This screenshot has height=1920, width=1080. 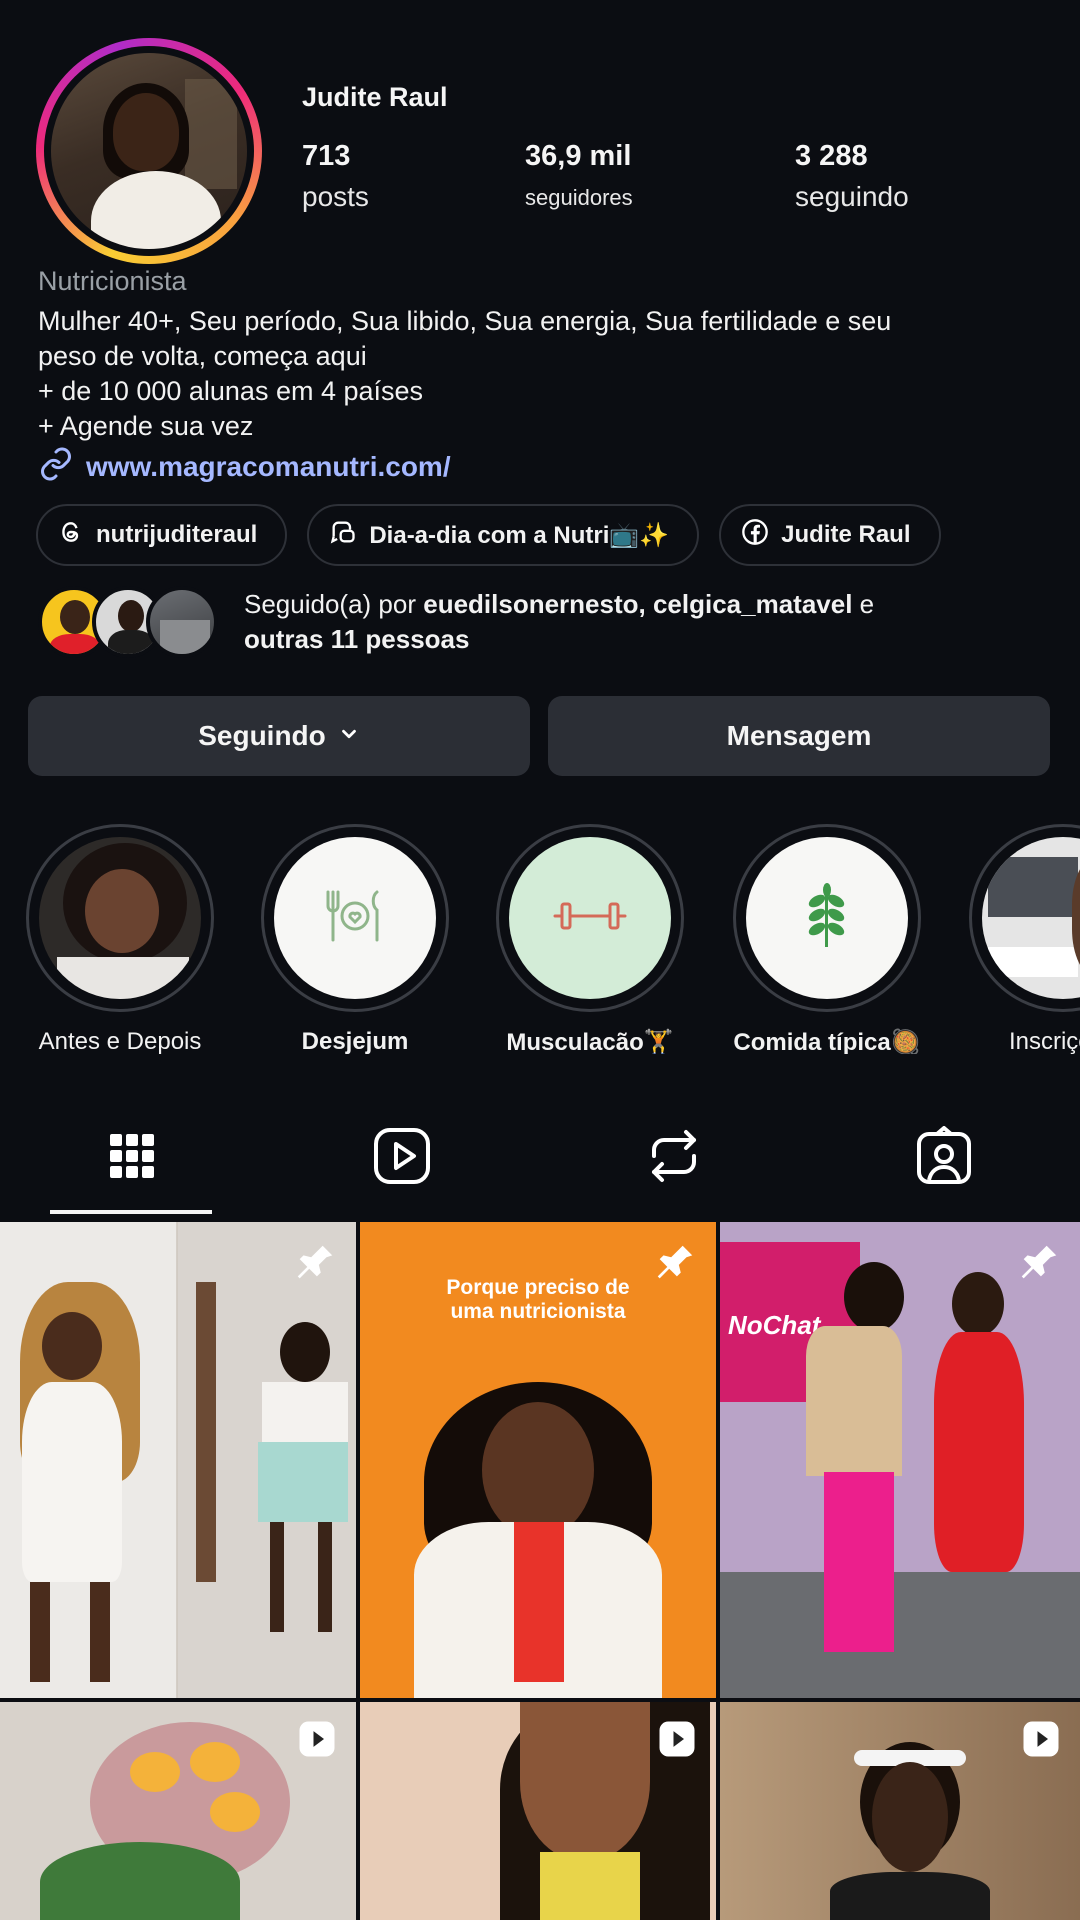 I want to click on tab-posts-grid, so click(x=132, y=1158).